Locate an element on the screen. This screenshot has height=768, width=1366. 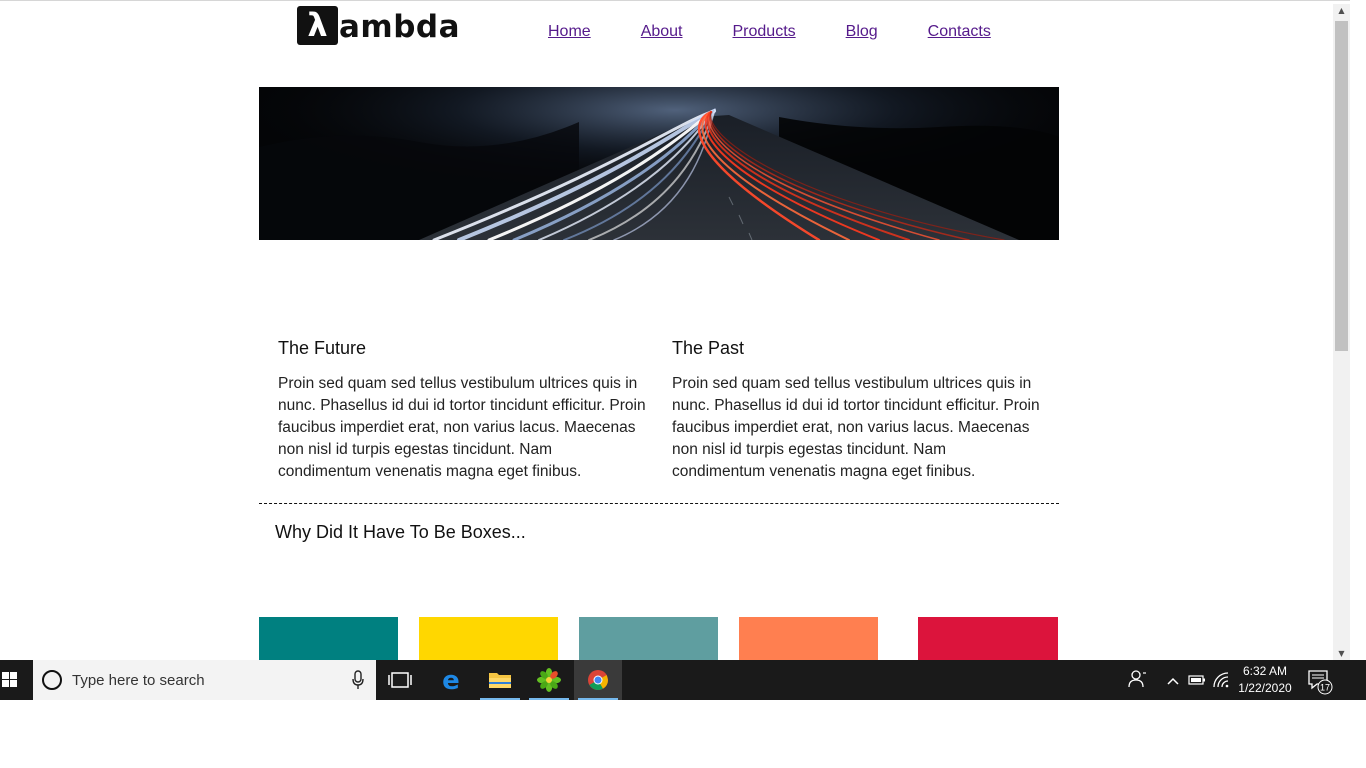
main-nav: Home About Products Blog Contacts is located at coordinates (794, 32).